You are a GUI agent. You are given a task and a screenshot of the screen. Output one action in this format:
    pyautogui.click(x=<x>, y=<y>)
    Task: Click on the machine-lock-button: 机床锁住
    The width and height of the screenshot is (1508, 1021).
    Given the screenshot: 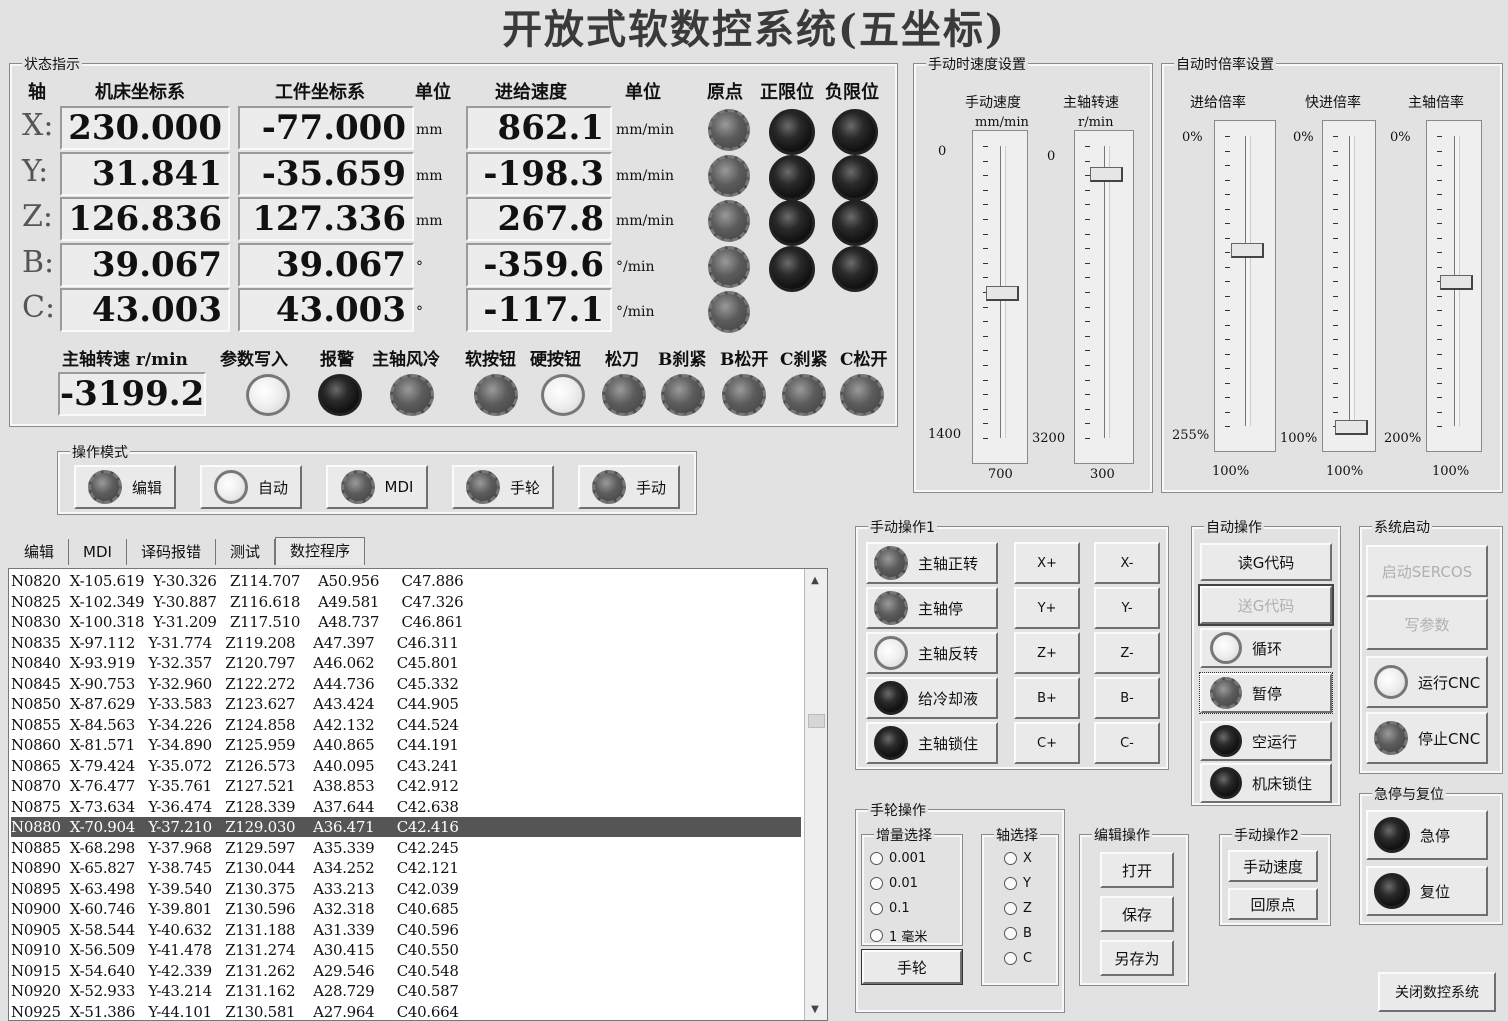 What is the action you would take?
    pyautogui.click(x=1266, y=783)
    